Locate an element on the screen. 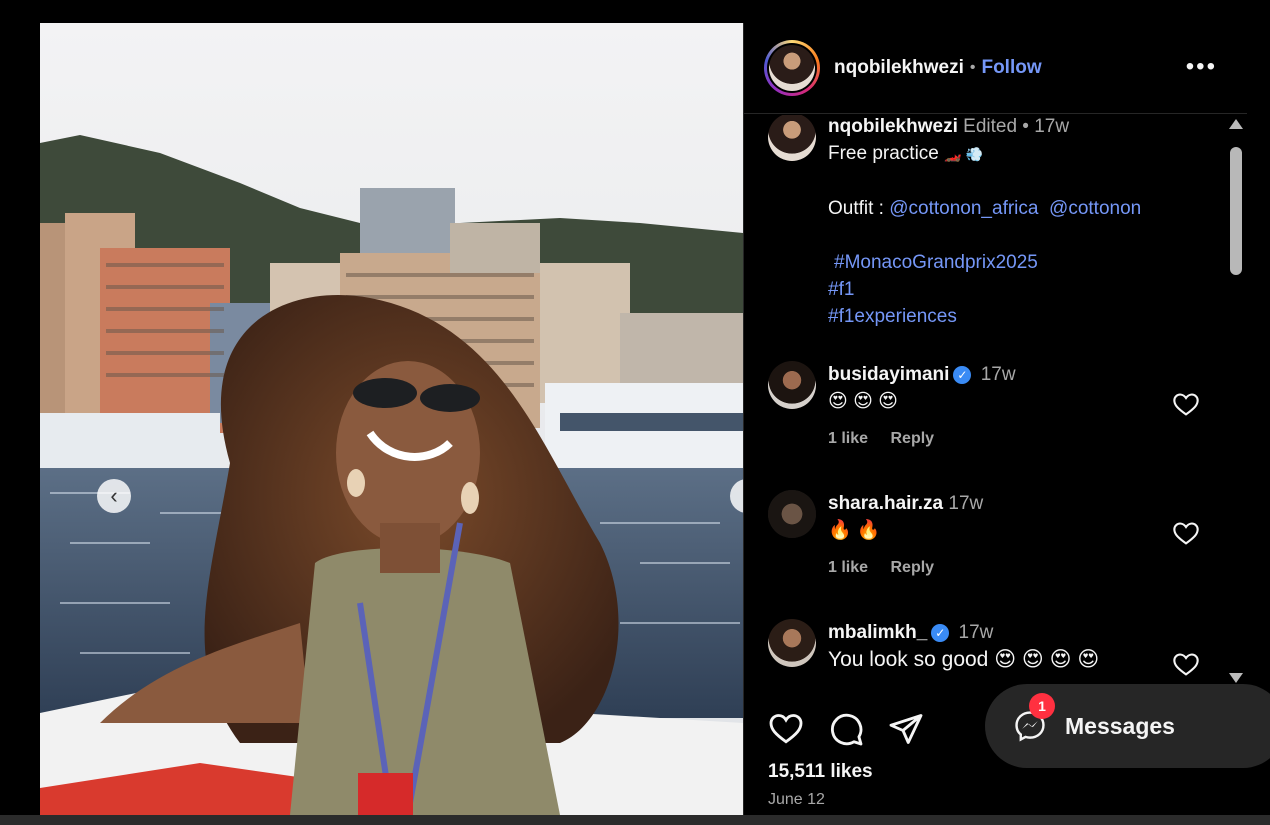 This screenshot has height=825, width=1270. more-options-icon: ••• is located at coordinates (1201, 67).